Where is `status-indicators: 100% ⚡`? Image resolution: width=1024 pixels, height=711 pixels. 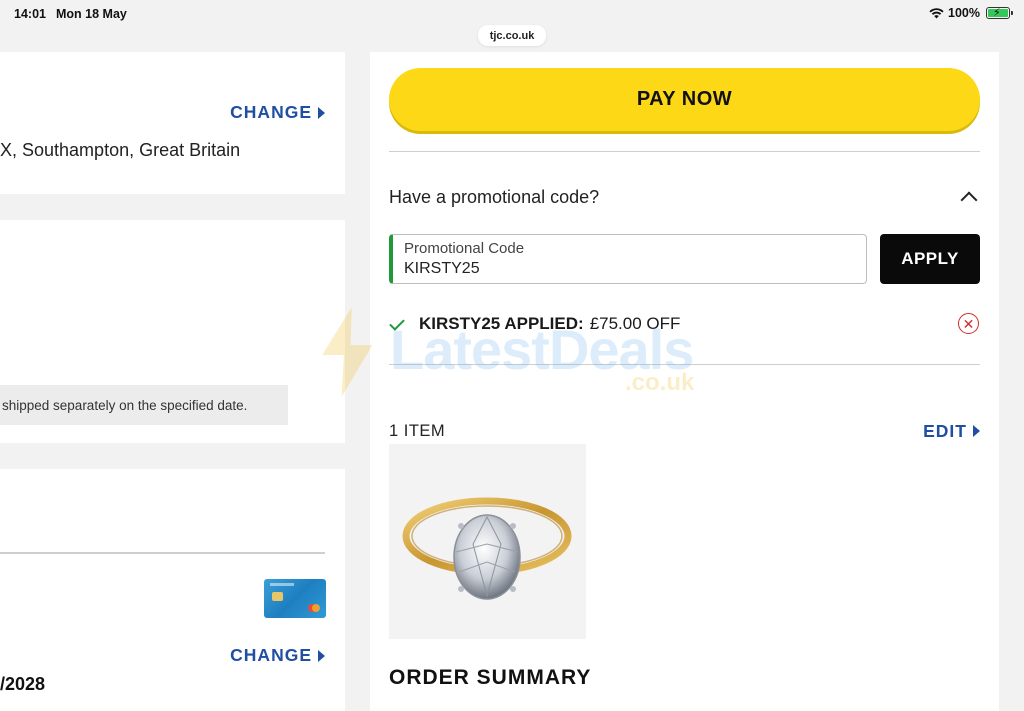 status-indicators: 100% ⚡ is located at coordinates (971, 13).